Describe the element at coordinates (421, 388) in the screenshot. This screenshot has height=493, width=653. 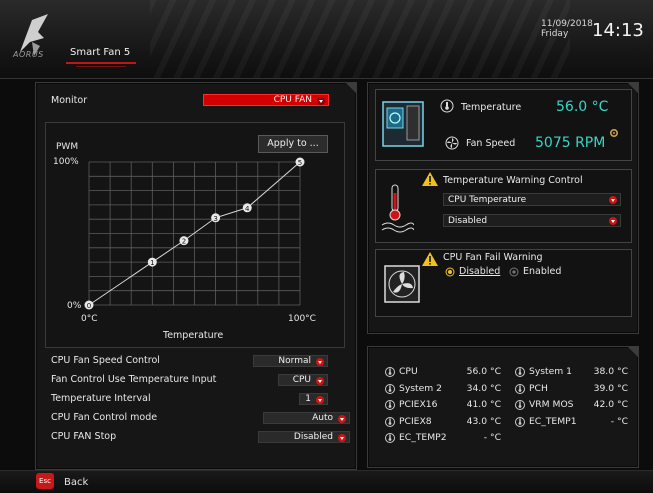
I see `sensor-name: System 2` at that location.